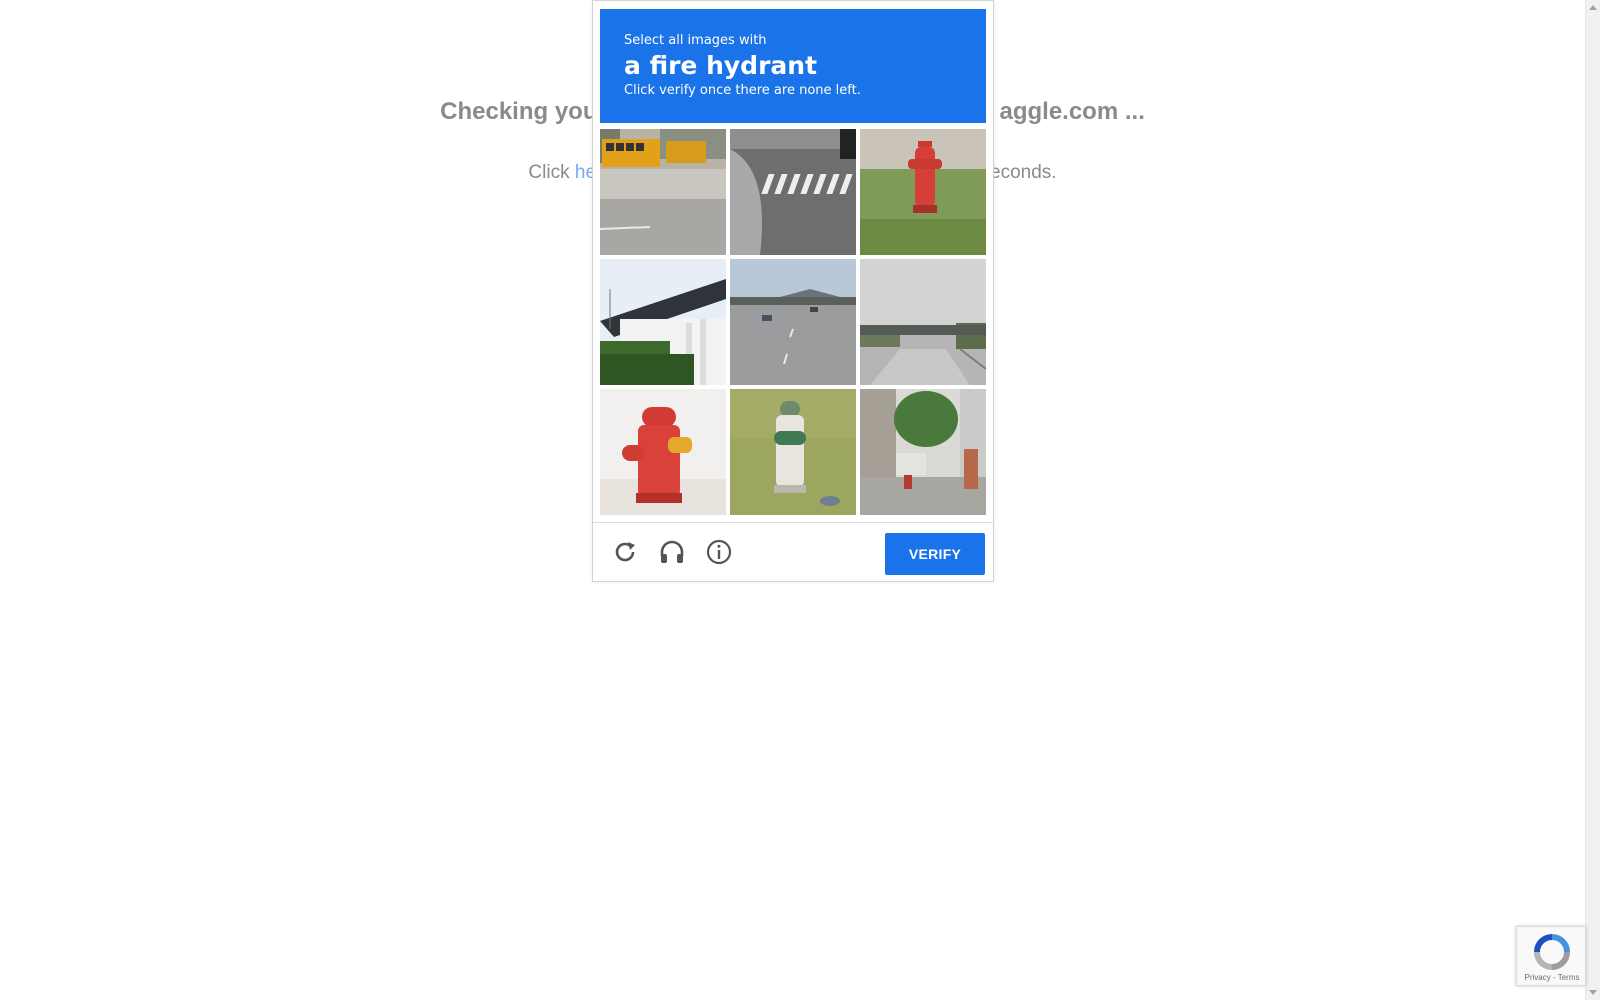 The height and width of the screenshot is (1000, 1600). Describe the element at coordinates (1552, 977) in the screenshot. I see `badge-links: Privacy - Terms` at that location.